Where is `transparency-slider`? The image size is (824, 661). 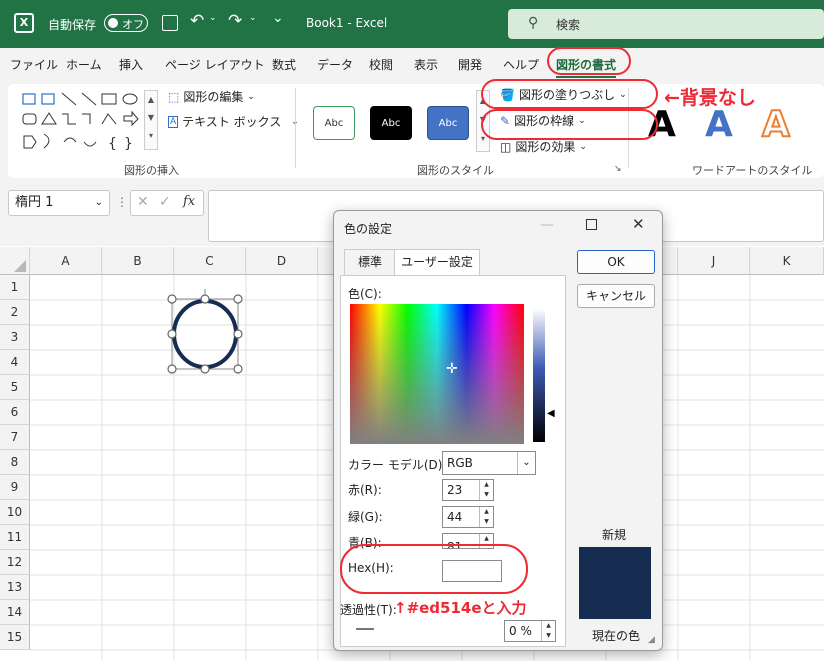
transparency-slider is located at coordinates (365, 629).